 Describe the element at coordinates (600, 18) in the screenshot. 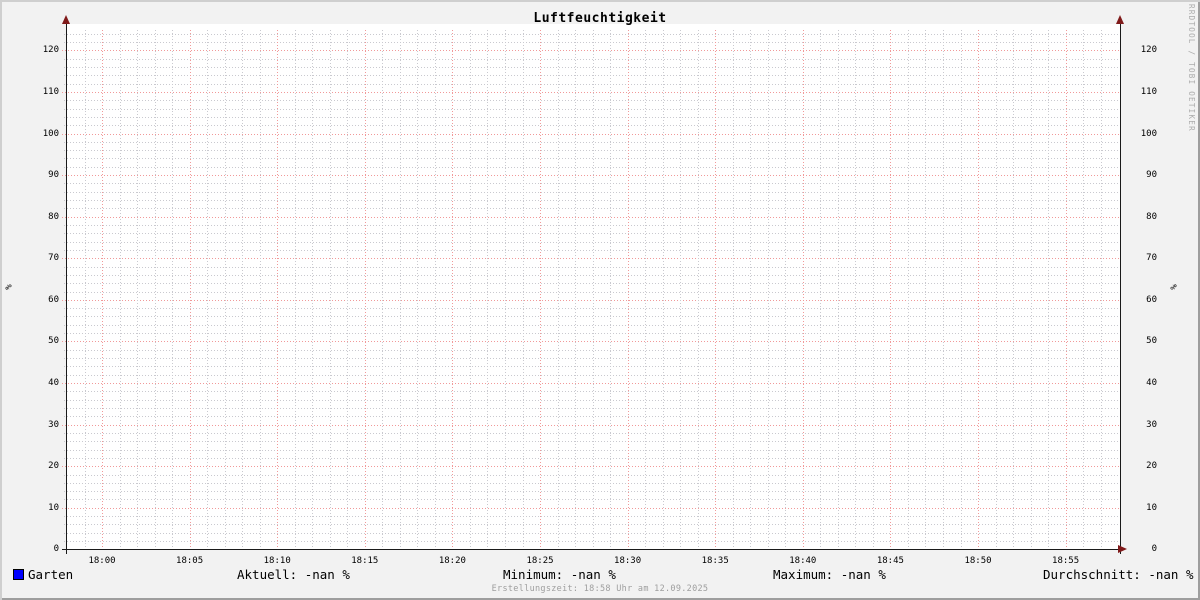

I see `chart-title: Luftfeuchtigkeit` at that location.